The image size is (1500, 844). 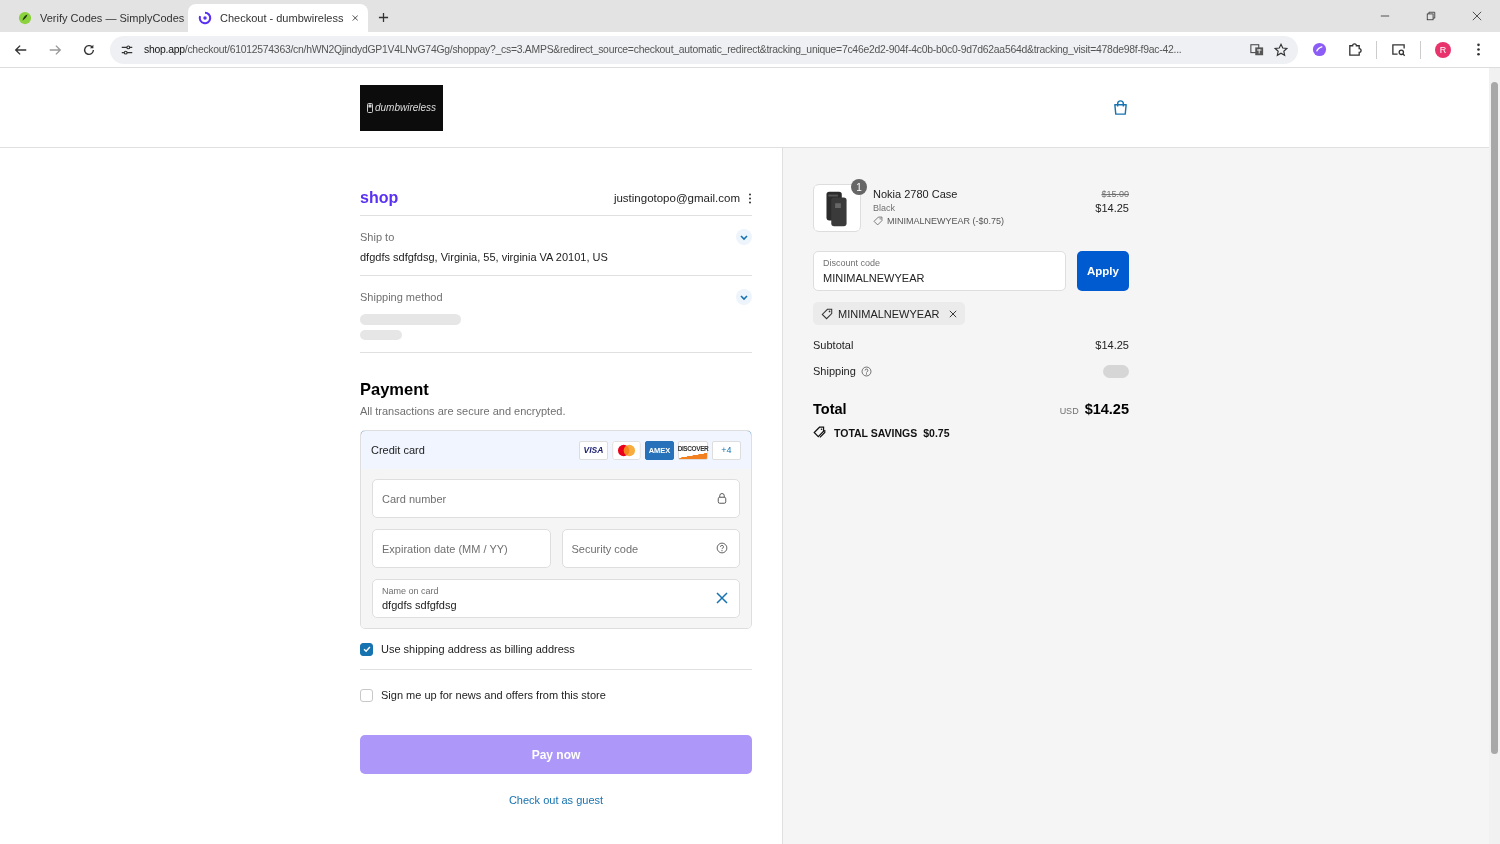 What do you see at coordinates (127, 49) in the screenshot?
I see `site-settings-icon` at bounding box center [127, 49].